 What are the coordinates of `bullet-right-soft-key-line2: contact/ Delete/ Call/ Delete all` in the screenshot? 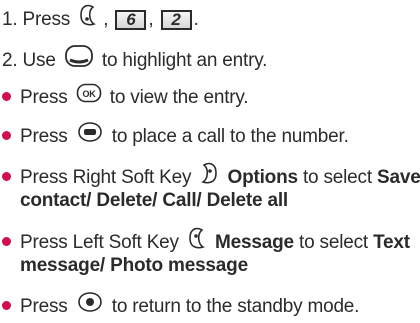 It's located at (154, 201).